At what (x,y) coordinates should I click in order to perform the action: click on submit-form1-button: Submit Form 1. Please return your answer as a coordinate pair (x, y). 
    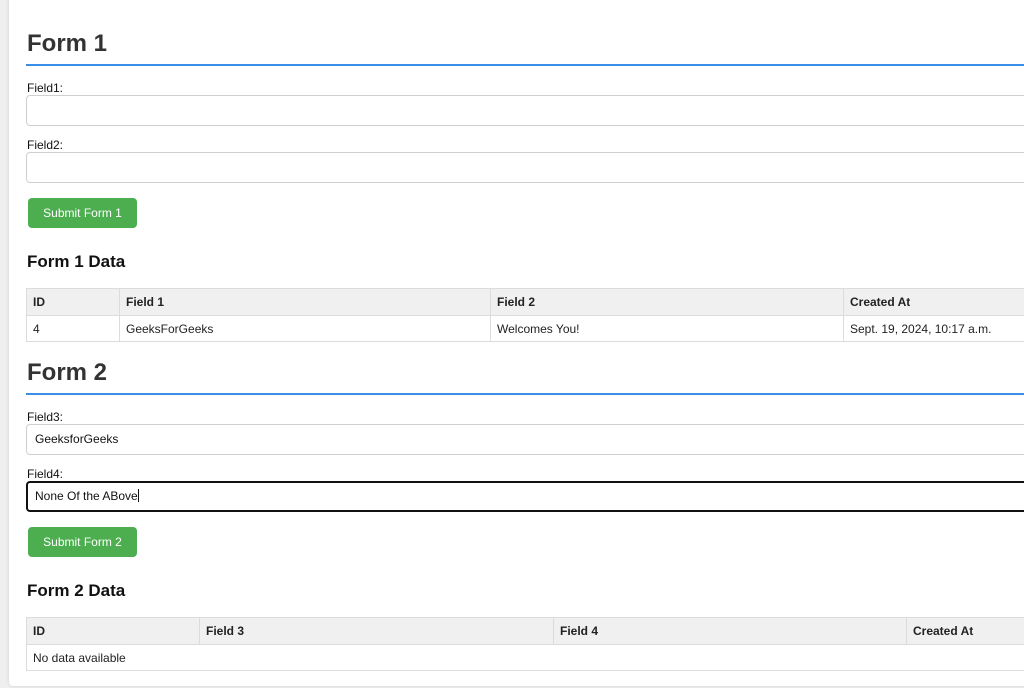
    Looking at the image, I should click on (82, 213).